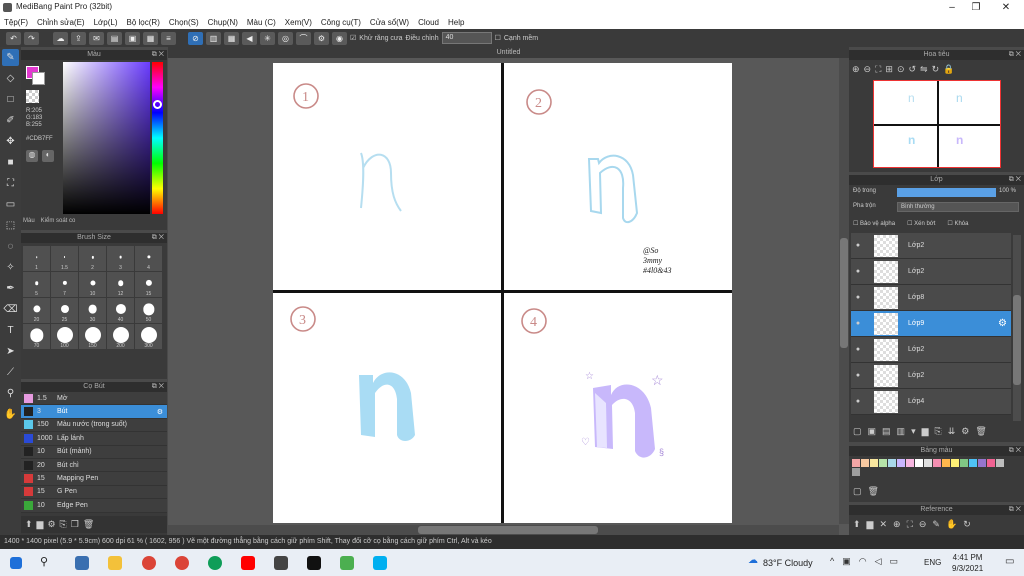  Describe the element at coordinates (143, 22) in the screenshot. I see `menu-filter: Bộ lọc(R)` at that location.